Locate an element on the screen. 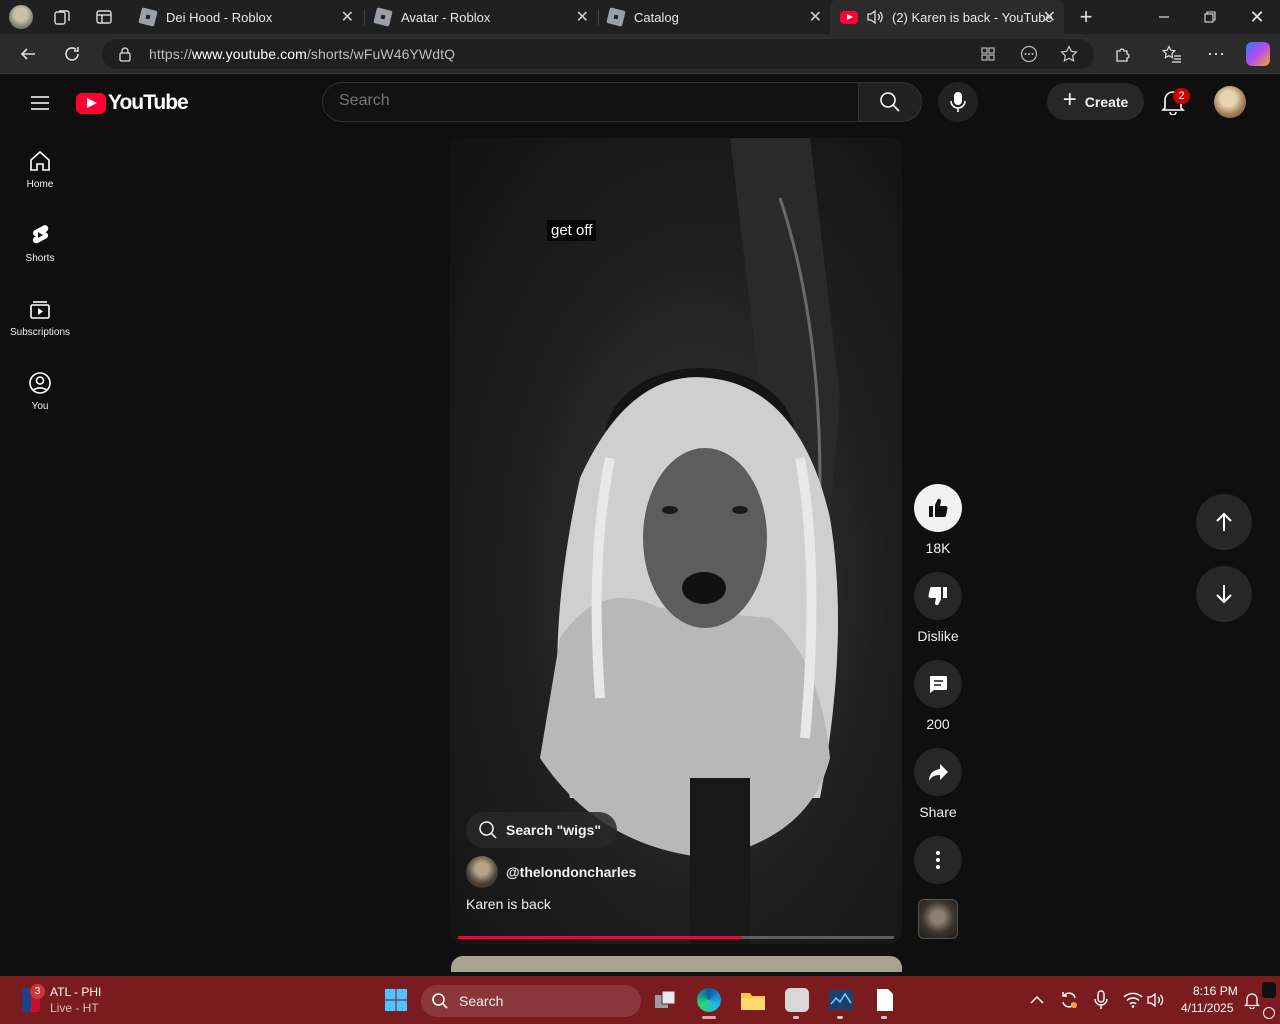 Image resolution: width=1280 pixels, height=1024 pixels. search-box is located at coordinates (590, 102).